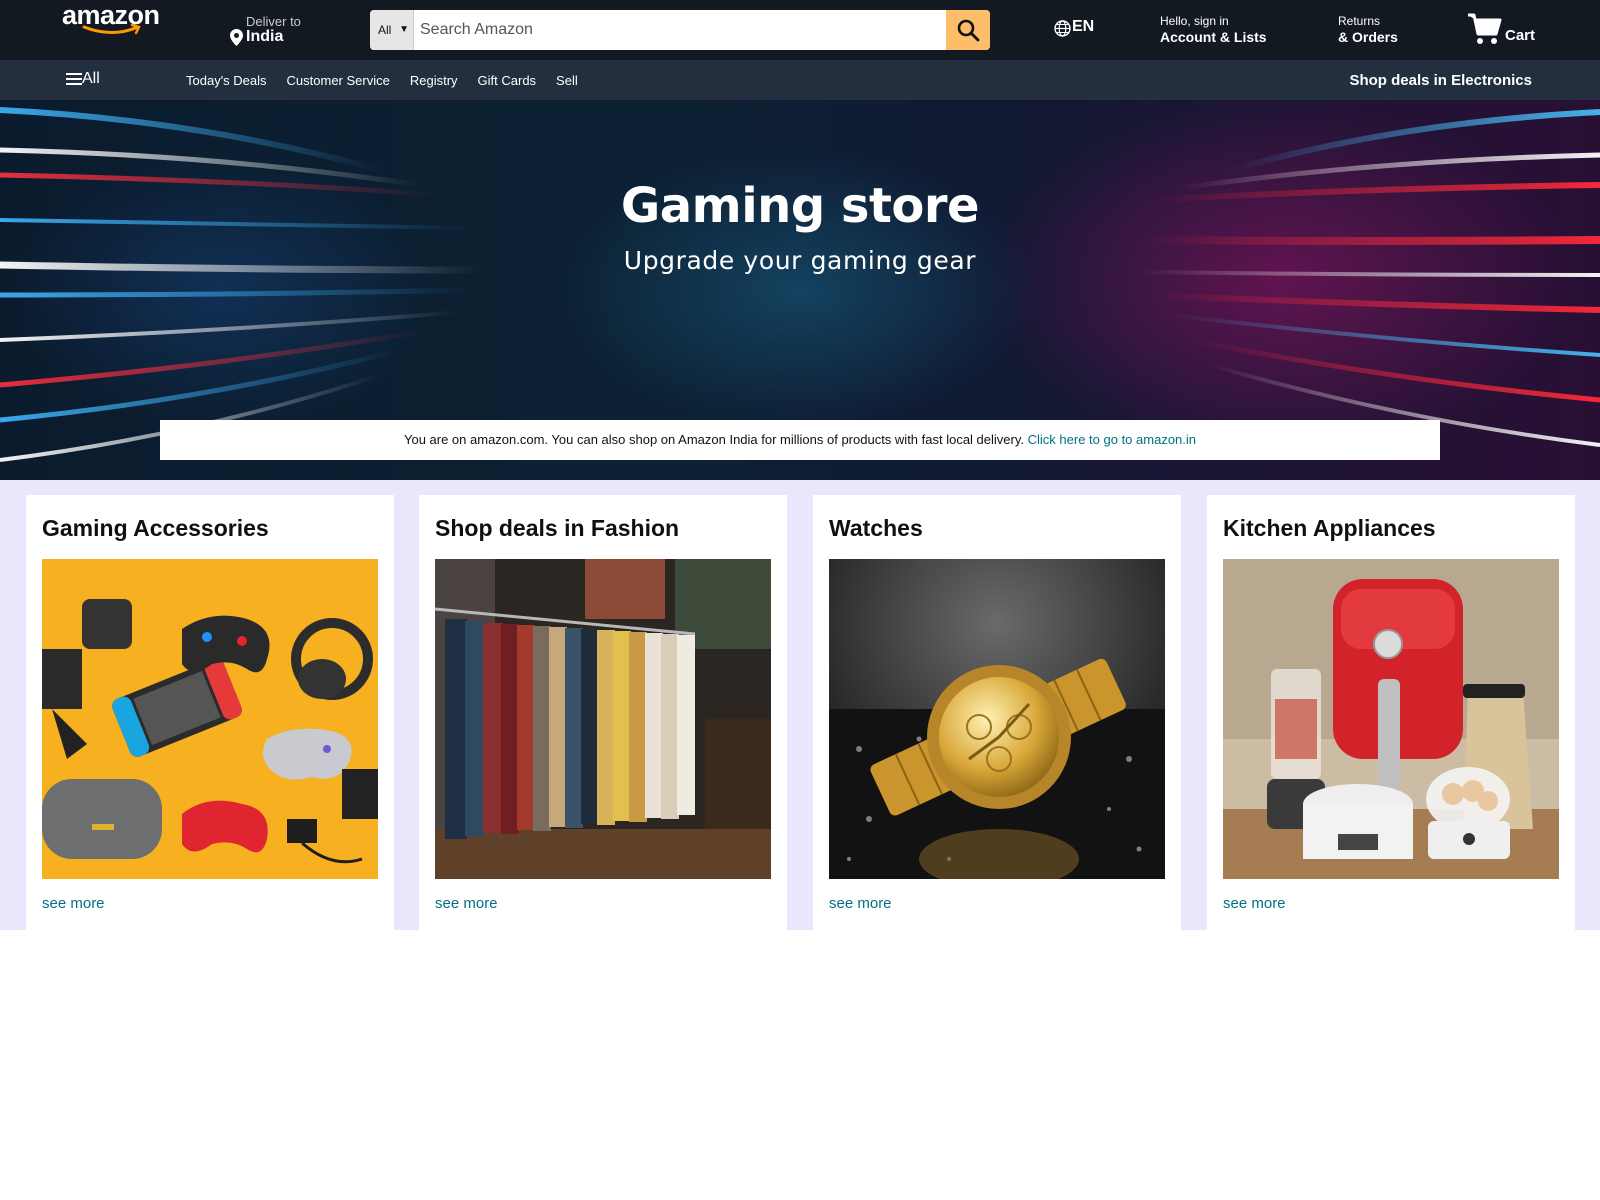 This screenshot has width=1600, height=1200. What do you see at coordinates (800, 260) in the screenshot?
I see `hero-subtitle: Upgrade your gaming gear` at bounding box center [800, 260].